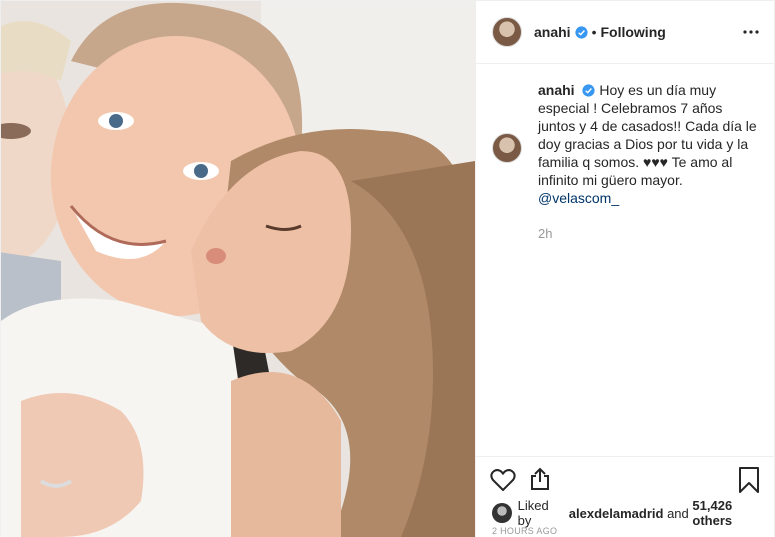 The height and width of the screenshot is (537, 775). Describe the element at coordinates (540, 479) in the screenshot. I see `share-icon` at that location.